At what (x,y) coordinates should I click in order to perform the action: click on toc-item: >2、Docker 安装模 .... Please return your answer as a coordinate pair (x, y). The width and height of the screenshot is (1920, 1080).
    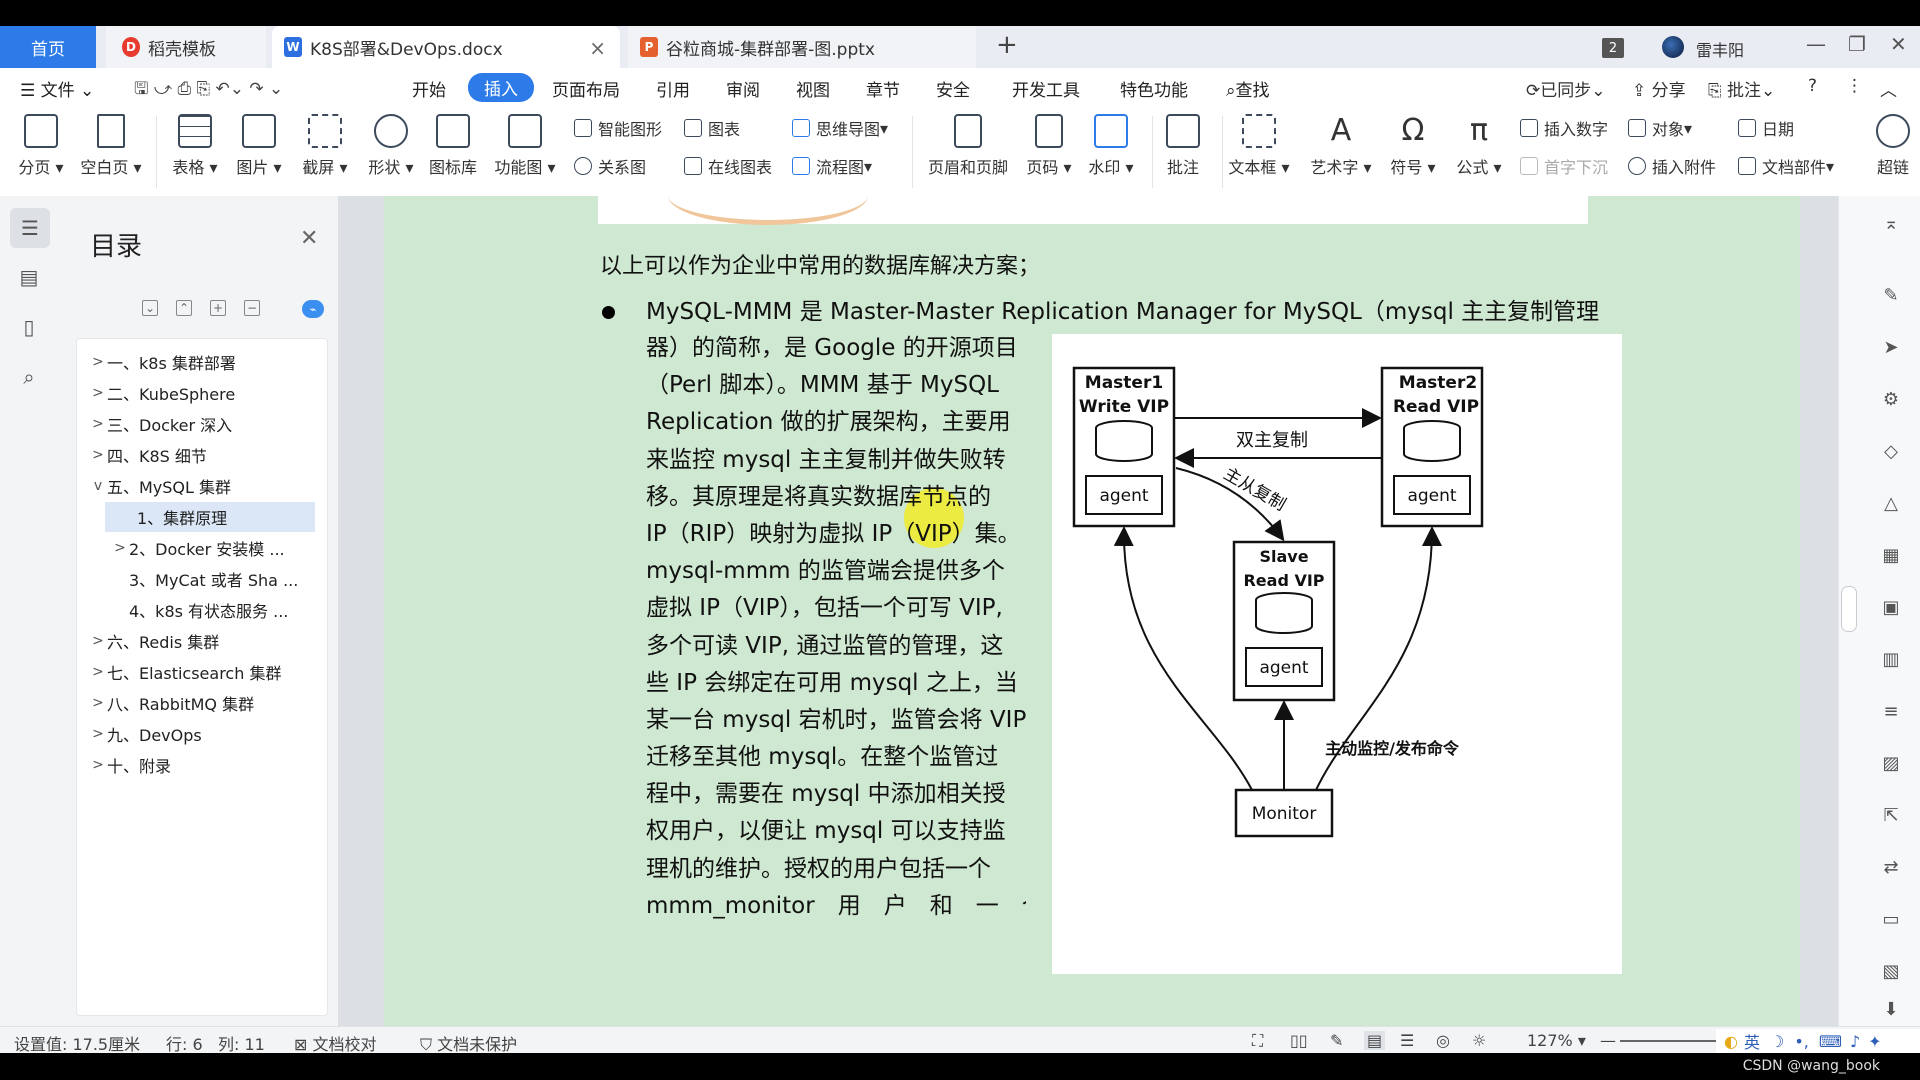
    Looking at the image, I should click on (202, 548).